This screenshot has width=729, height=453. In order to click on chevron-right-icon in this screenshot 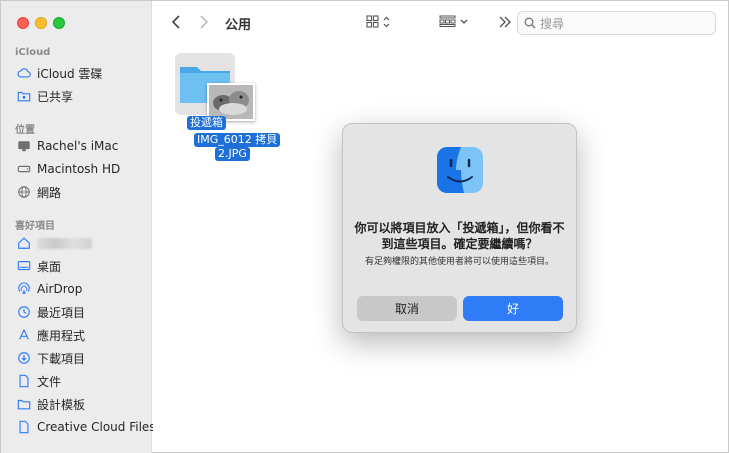, I will do `click(204, 22)`.